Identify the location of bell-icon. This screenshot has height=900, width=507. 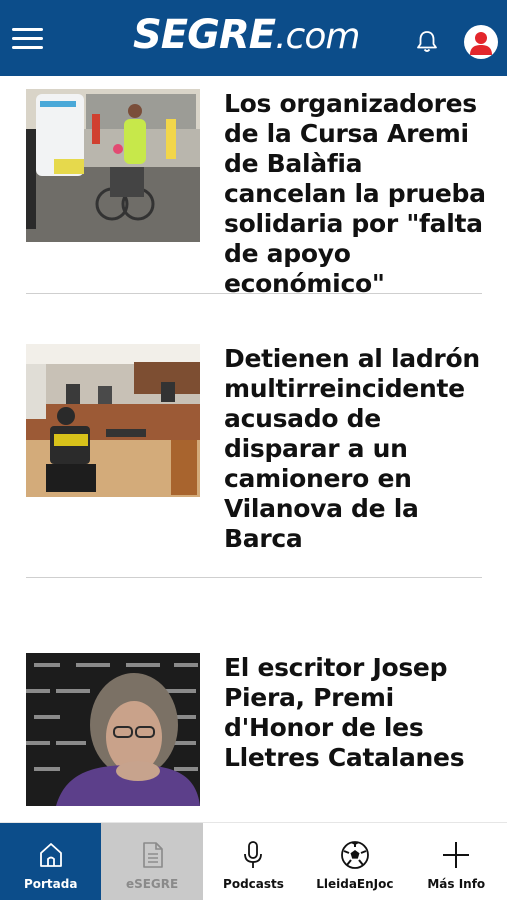
(427, 42).